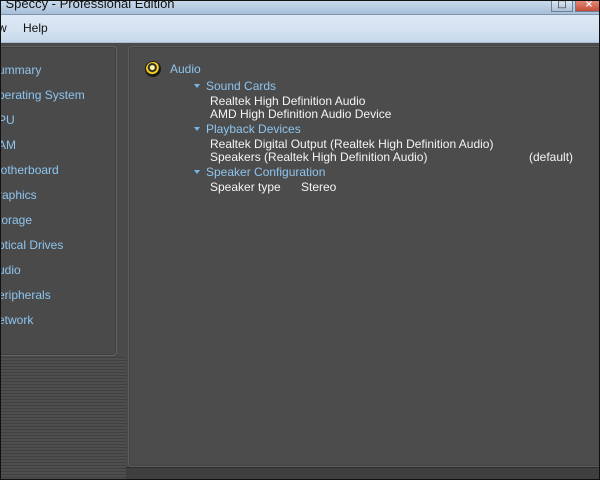  I want to click on sidebar-item-graphics: raphics, so click(43, 198).